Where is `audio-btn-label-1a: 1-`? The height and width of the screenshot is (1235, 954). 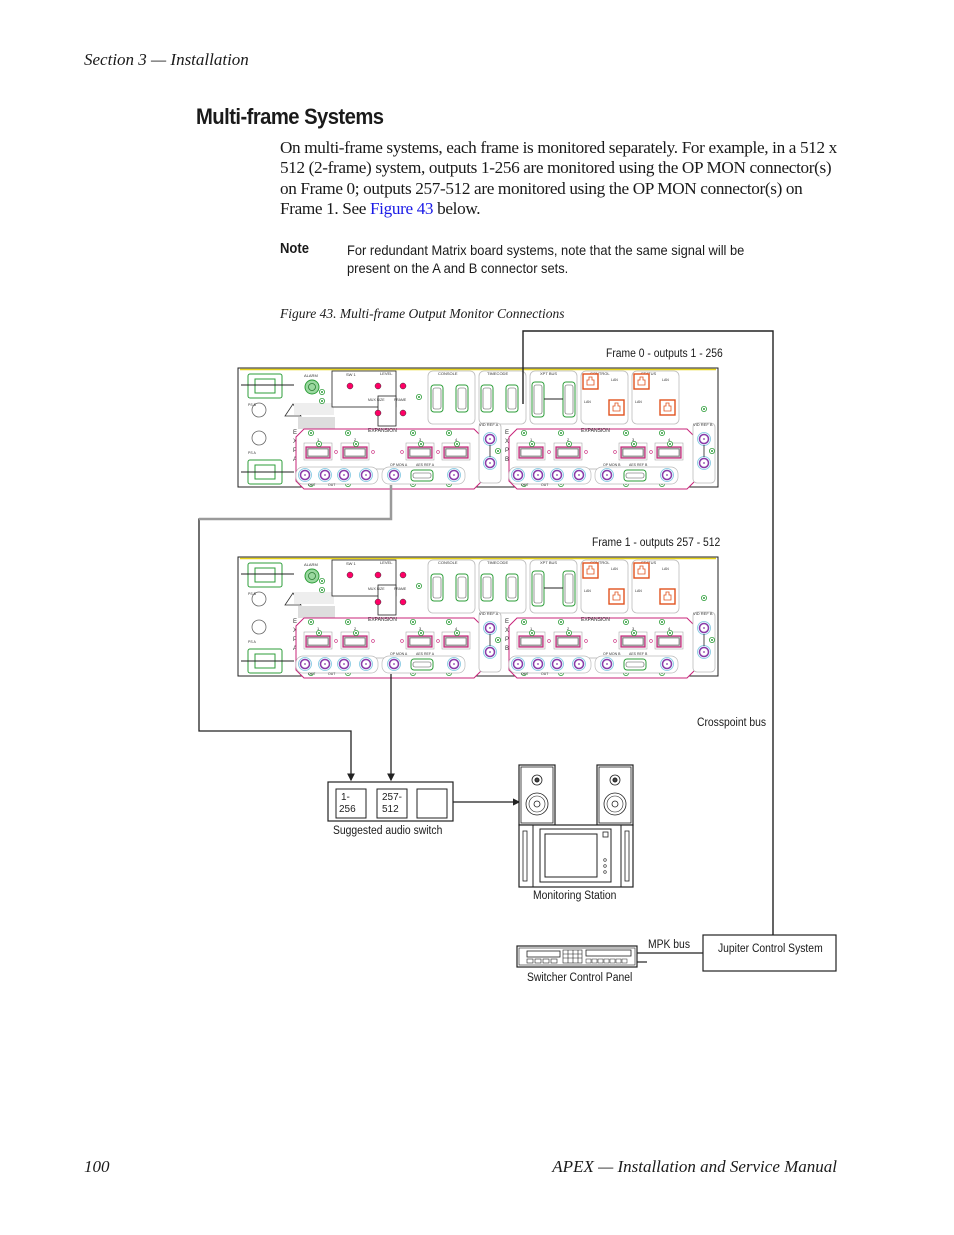 audio-btn-label-1a: 1- is located at coordinates (345, 797).